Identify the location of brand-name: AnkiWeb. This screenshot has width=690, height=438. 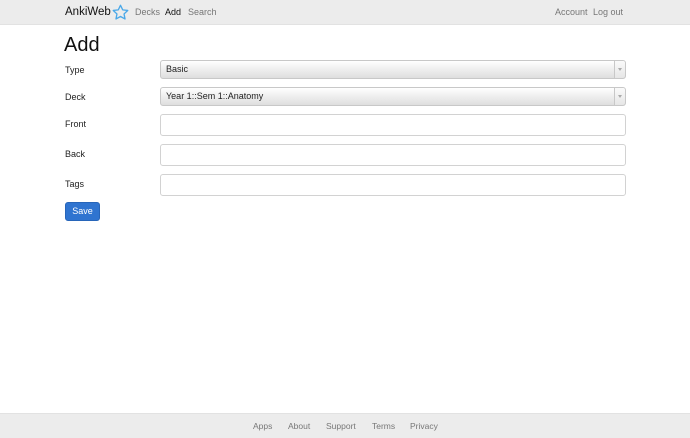
(88, 12).